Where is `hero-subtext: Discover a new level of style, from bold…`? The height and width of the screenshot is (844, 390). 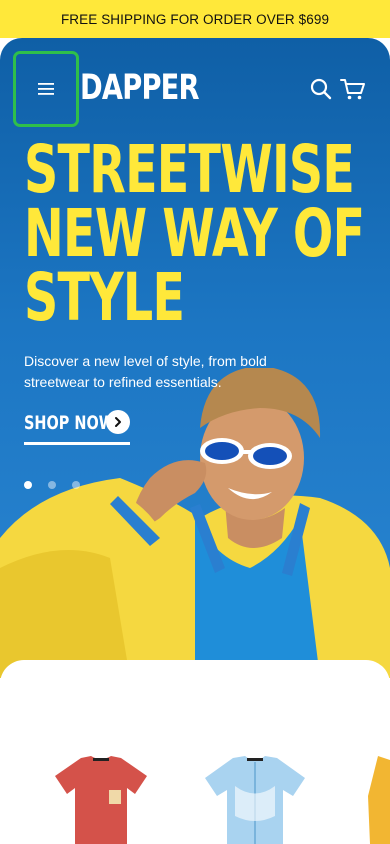
hero-subtext: Discover a new level of style, from bold… is located at coordinates (145, 371).